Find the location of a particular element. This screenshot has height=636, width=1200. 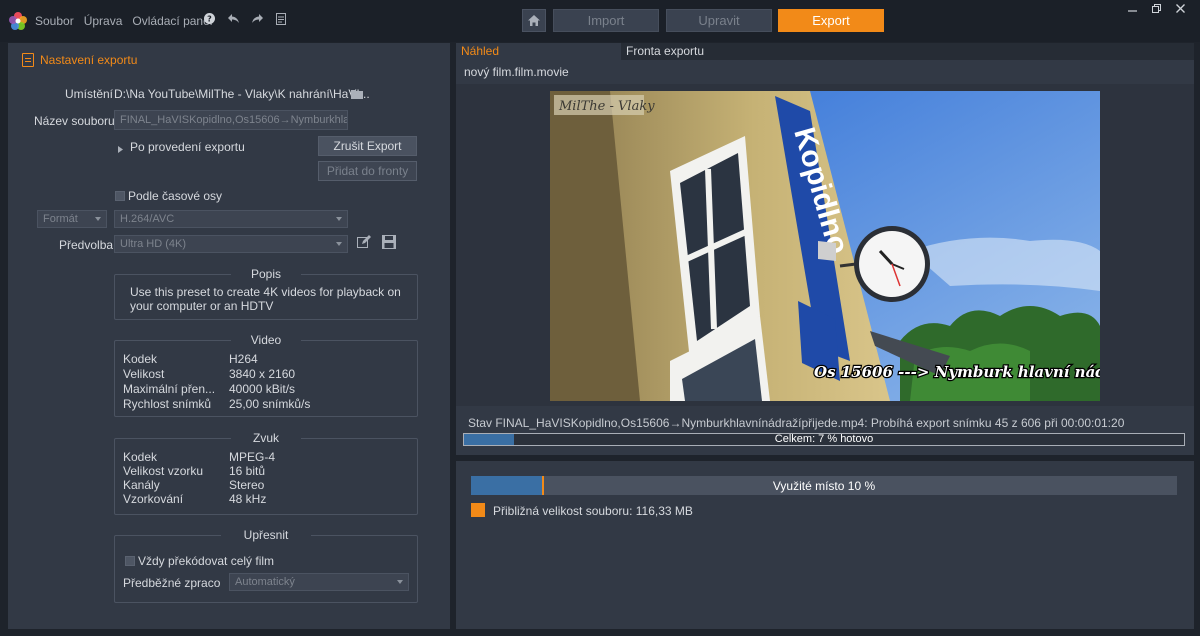

help-icon: ? is located at coordinates (209, 20).